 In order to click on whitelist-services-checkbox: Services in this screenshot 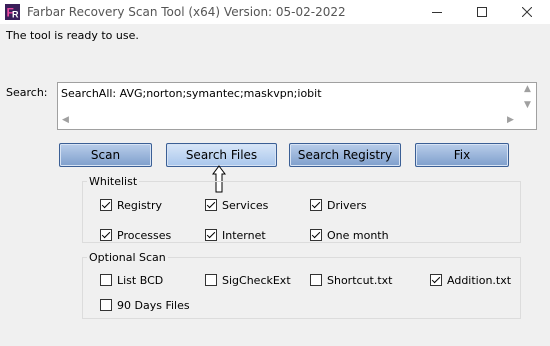, I will do `click(236, 205)`.